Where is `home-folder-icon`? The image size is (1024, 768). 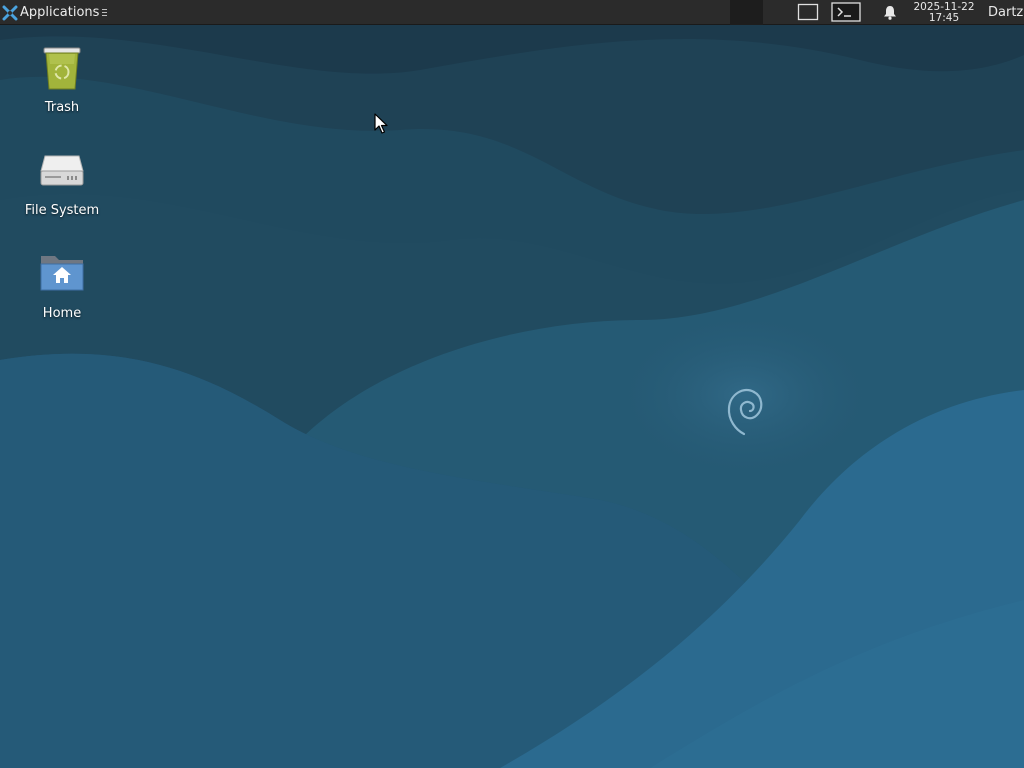
home-folder-icon is located at coordinates (62, 273).